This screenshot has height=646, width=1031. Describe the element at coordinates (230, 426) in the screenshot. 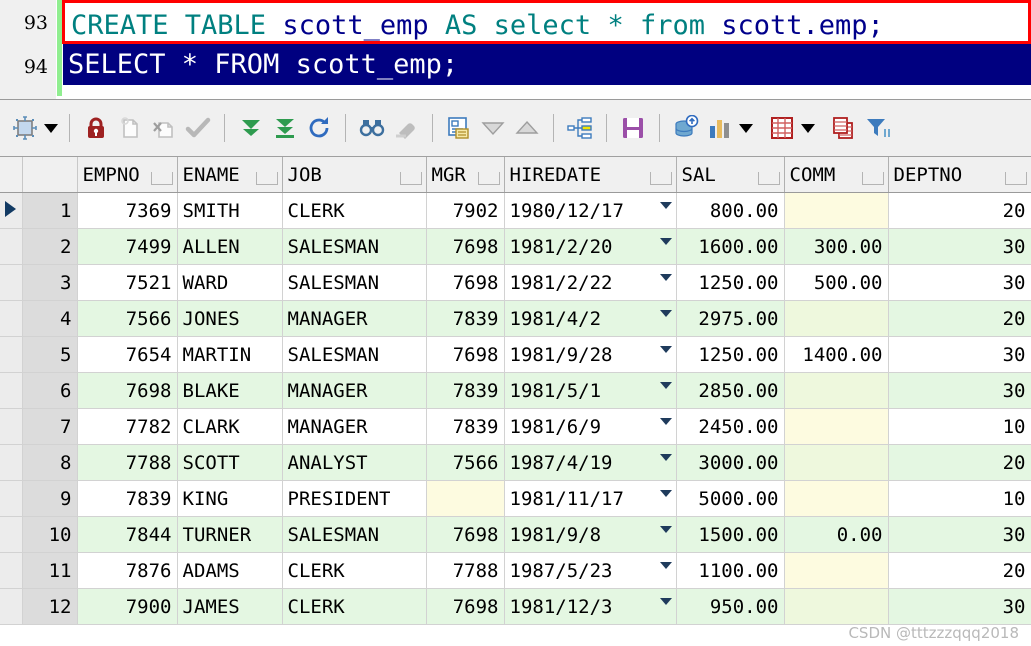

I see `cell-ename: CLARK` at that location.